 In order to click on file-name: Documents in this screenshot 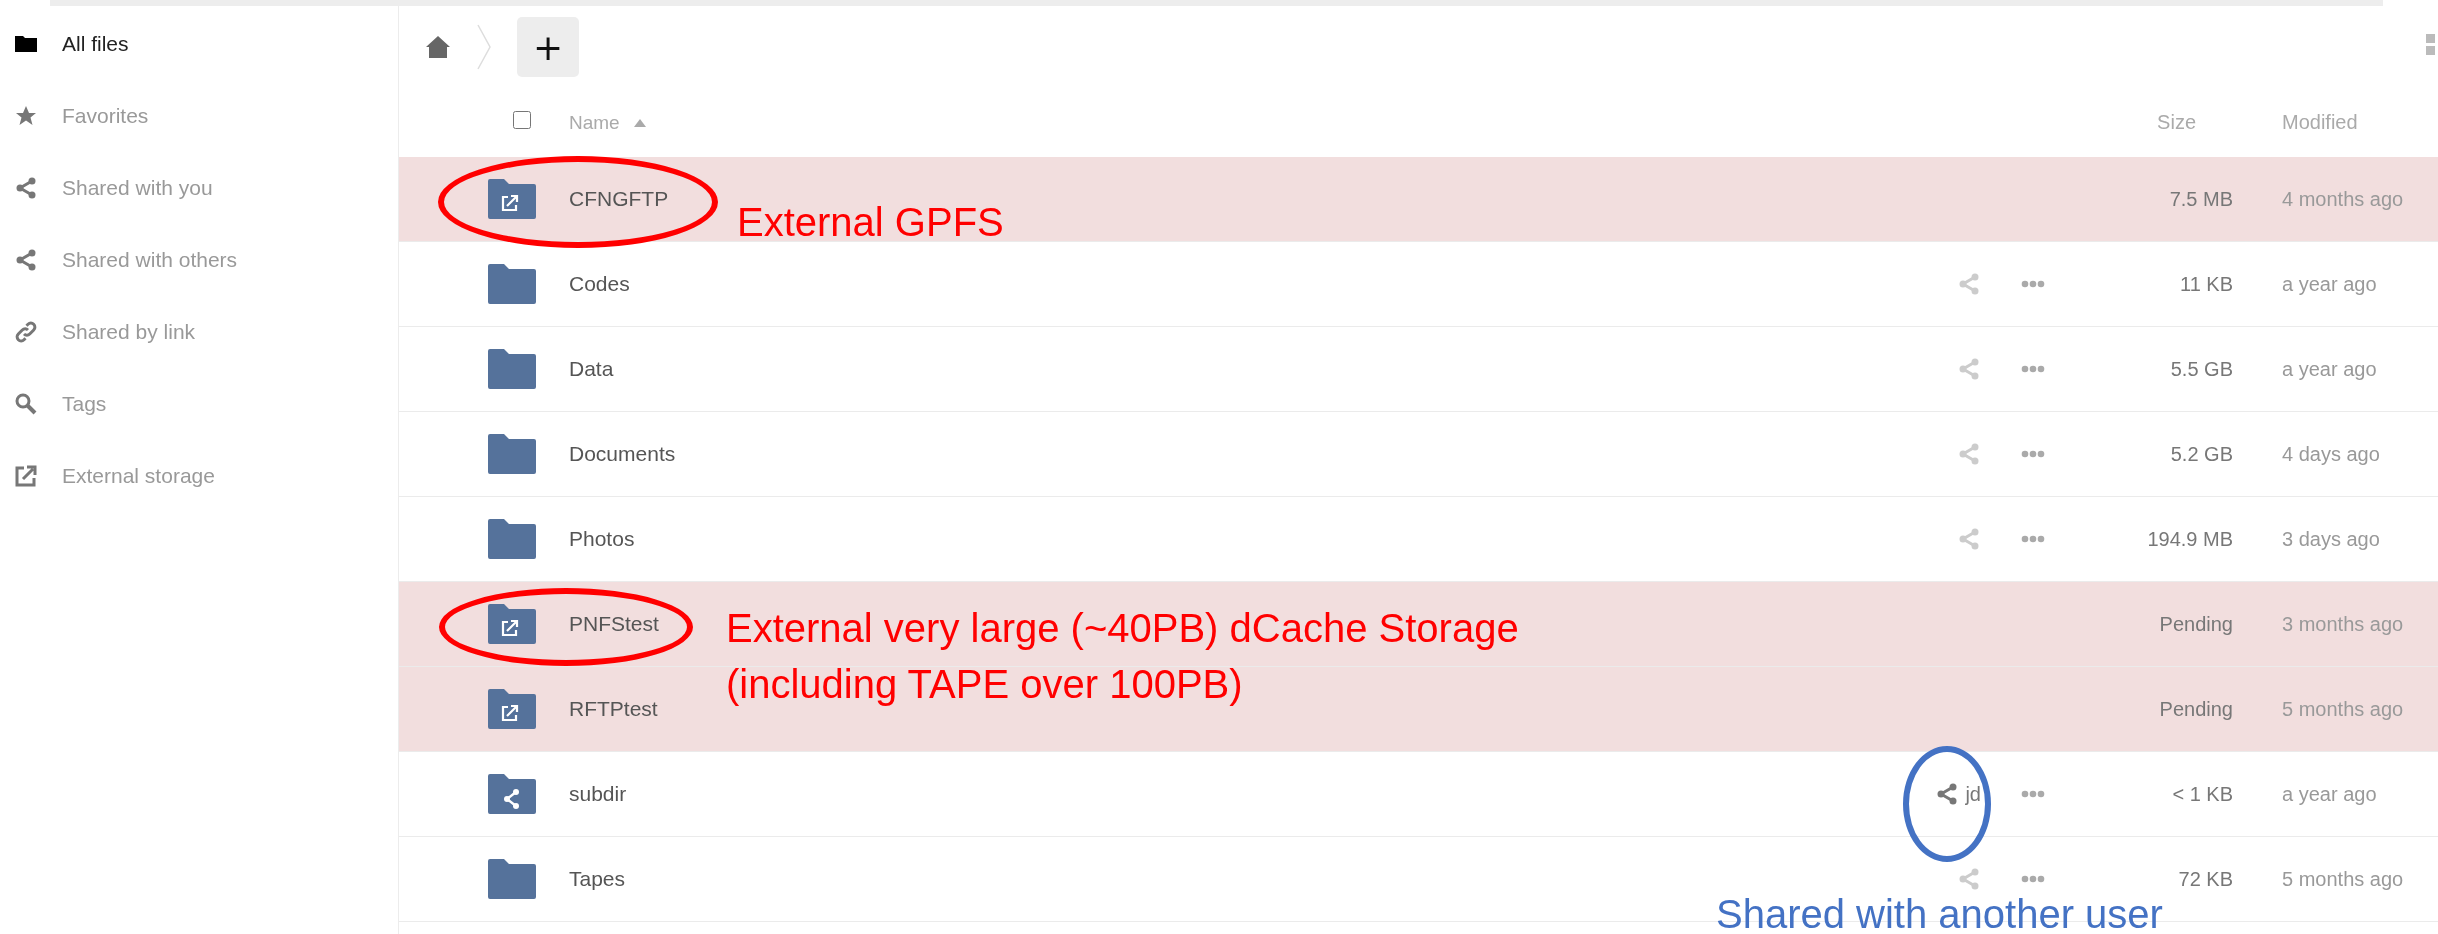, I will do `click(622, 454)`.